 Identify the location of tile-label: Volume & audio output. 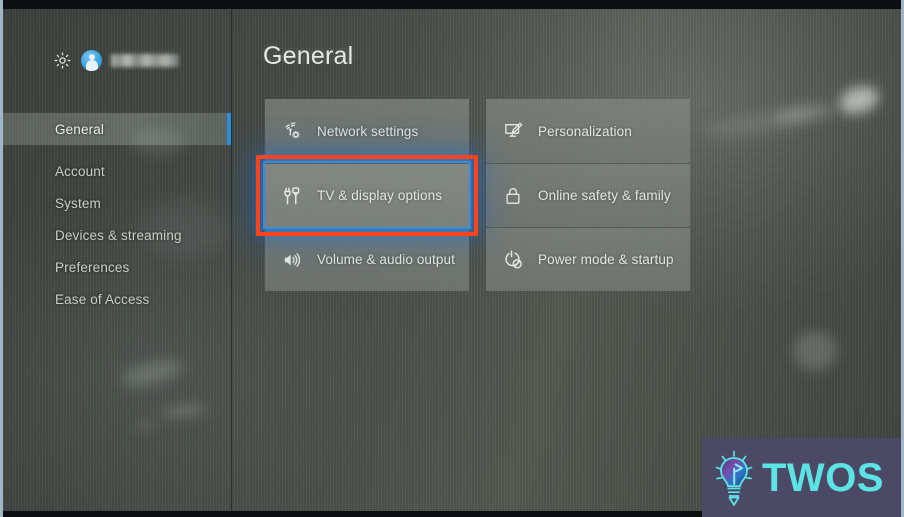
(386, 259).